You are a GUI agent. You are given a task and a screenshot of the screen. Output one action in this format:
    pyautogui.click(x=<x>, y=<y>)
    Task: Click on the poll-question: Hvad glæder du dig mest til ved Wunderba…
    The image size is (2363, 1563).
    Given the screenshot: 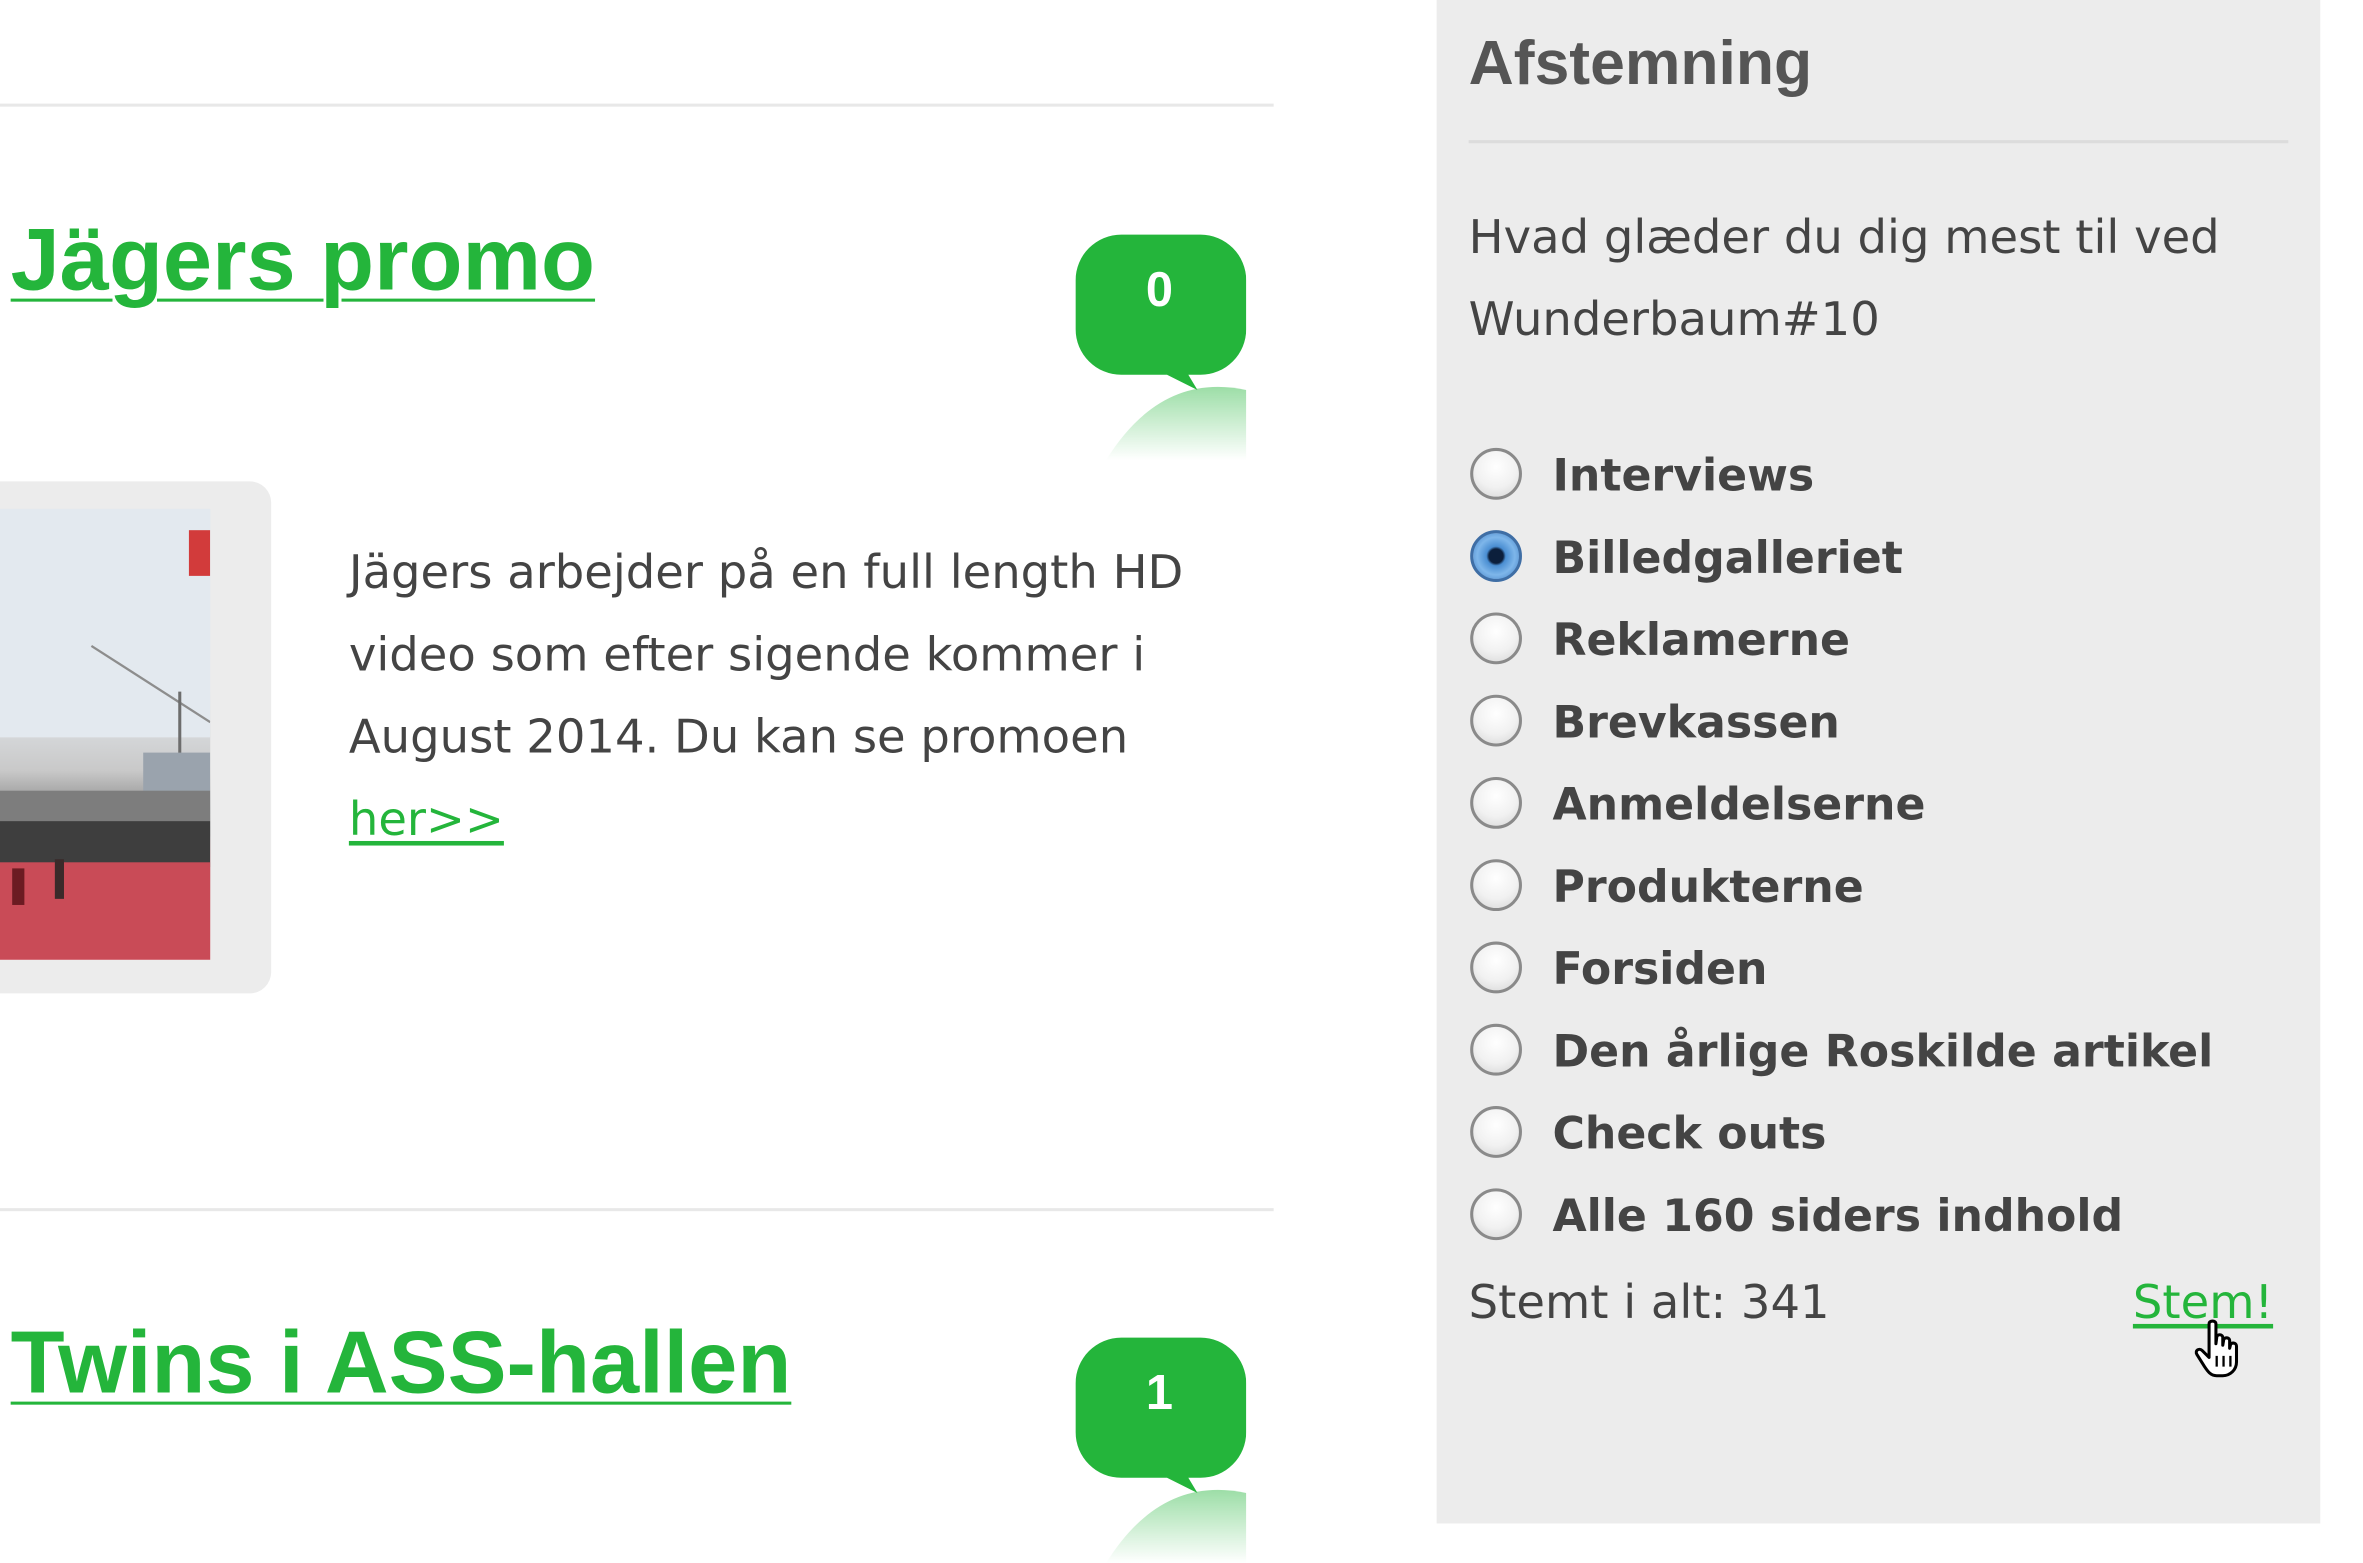 What is the action you would take?
    pyautogui.click(x=1844, y=279)
    